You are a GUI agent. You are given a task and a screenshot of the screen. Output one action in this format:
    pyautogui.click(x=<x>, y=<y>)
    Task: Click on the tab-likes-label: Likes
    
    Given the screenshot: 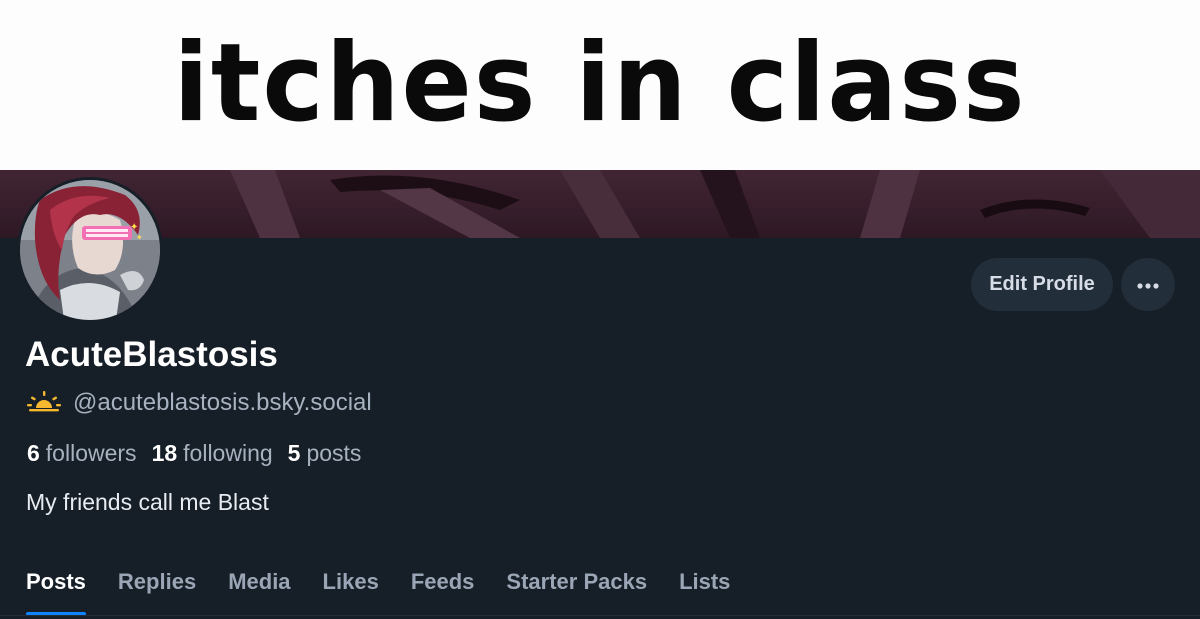 What is the action you would take?
    pyautogui.click(x=350, y=581)
    